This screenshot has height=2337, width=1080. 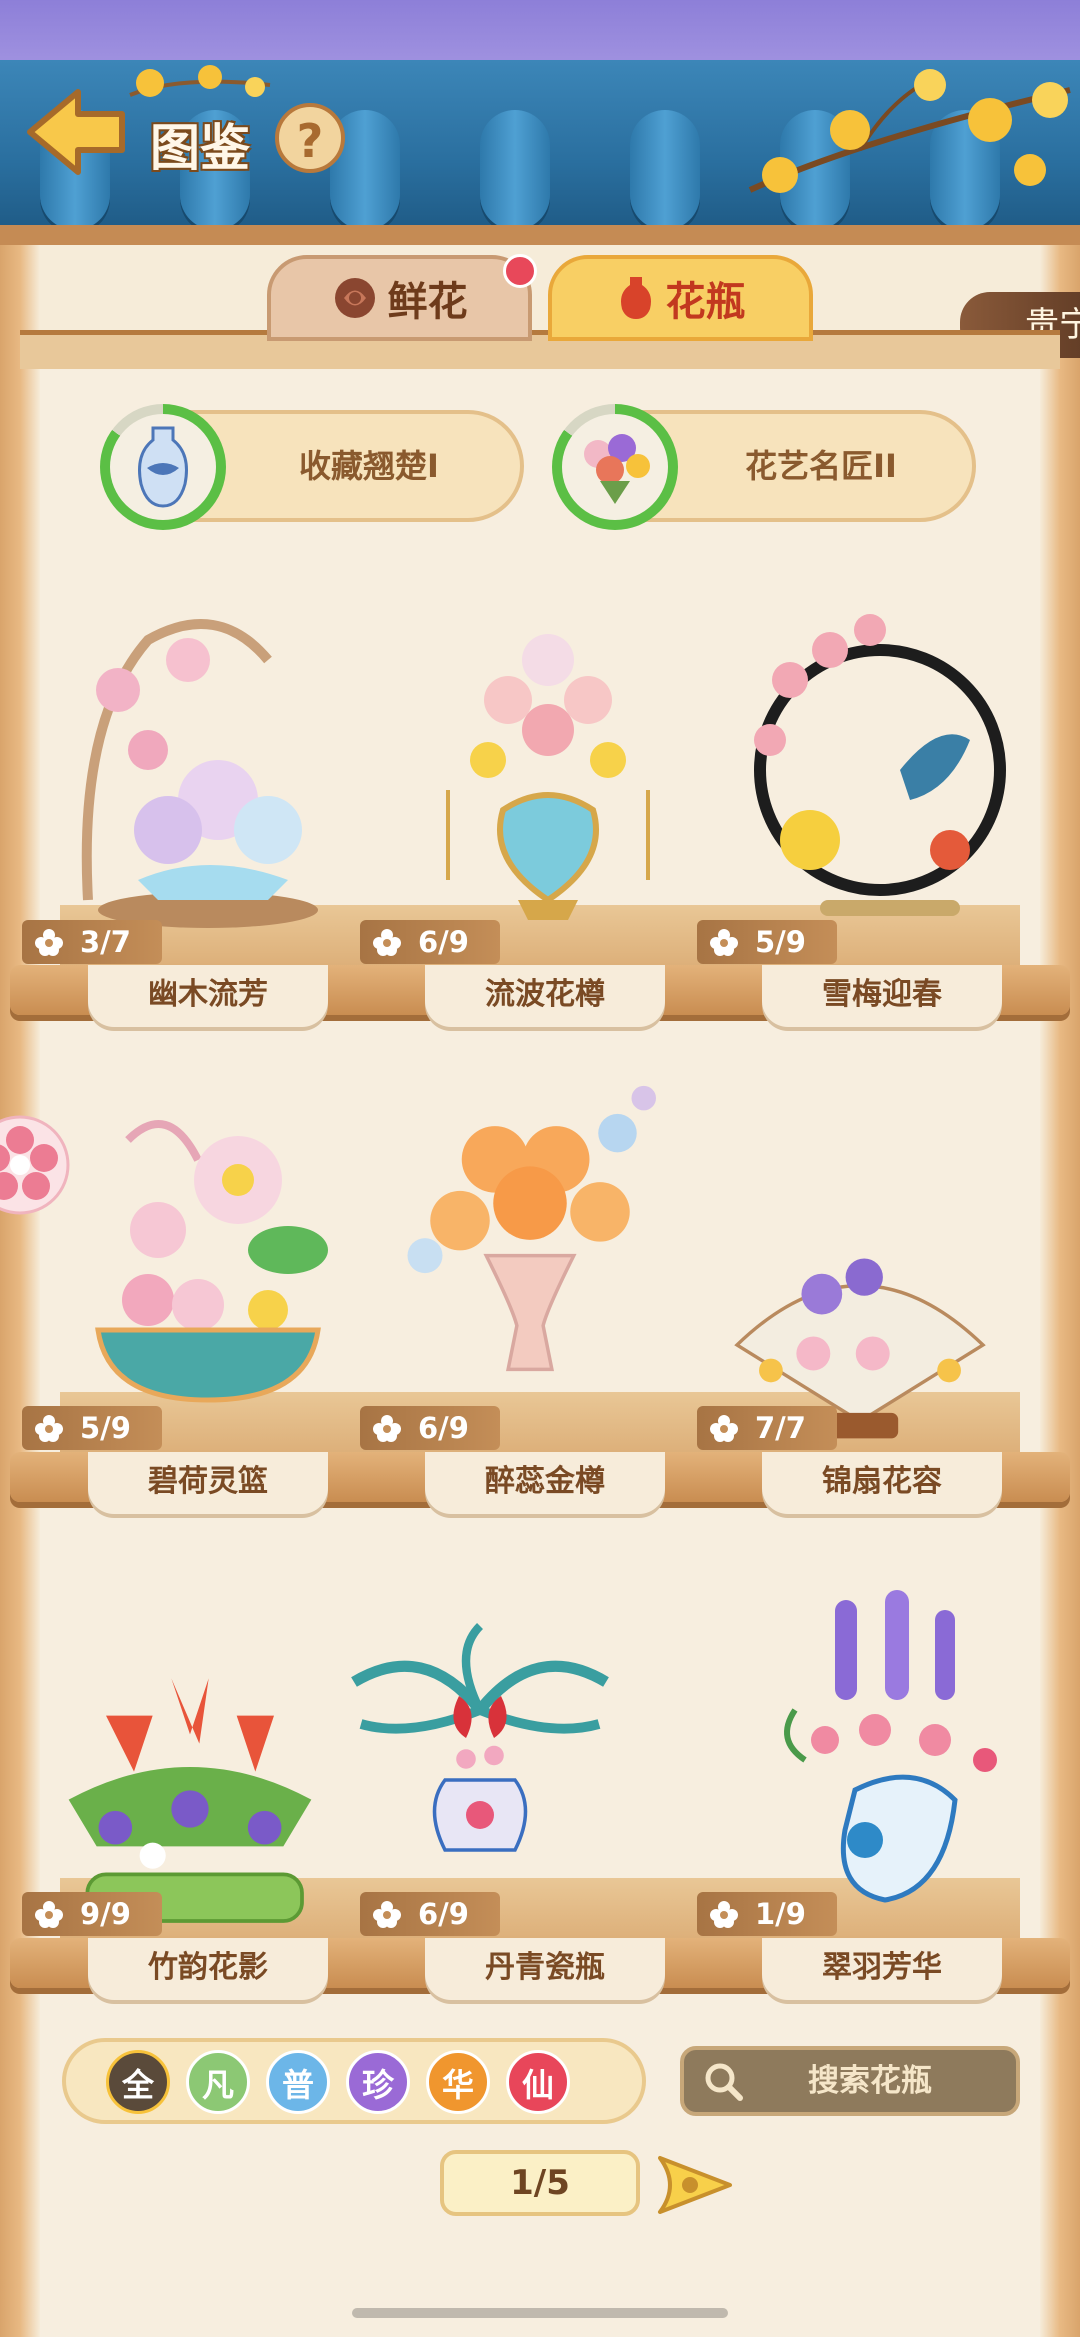 What do you see at coordinates (909, 131) in the screenshot?
I see `blossom-decoration-right` at bounding box center [909, 131].